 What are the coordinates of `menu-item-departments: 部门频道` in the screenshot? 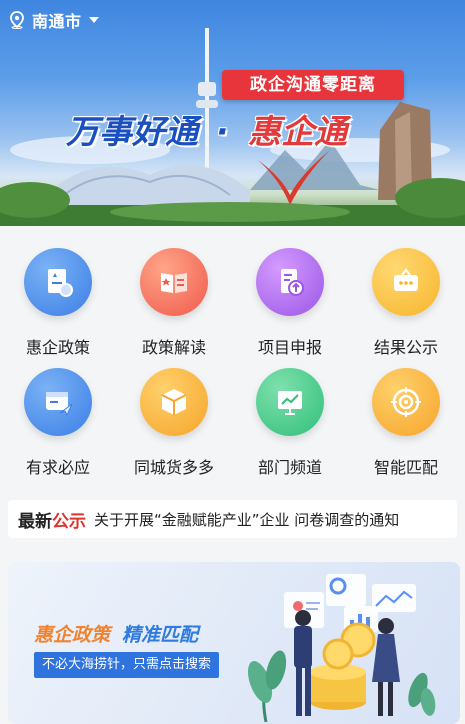 It's located at (290, 419).